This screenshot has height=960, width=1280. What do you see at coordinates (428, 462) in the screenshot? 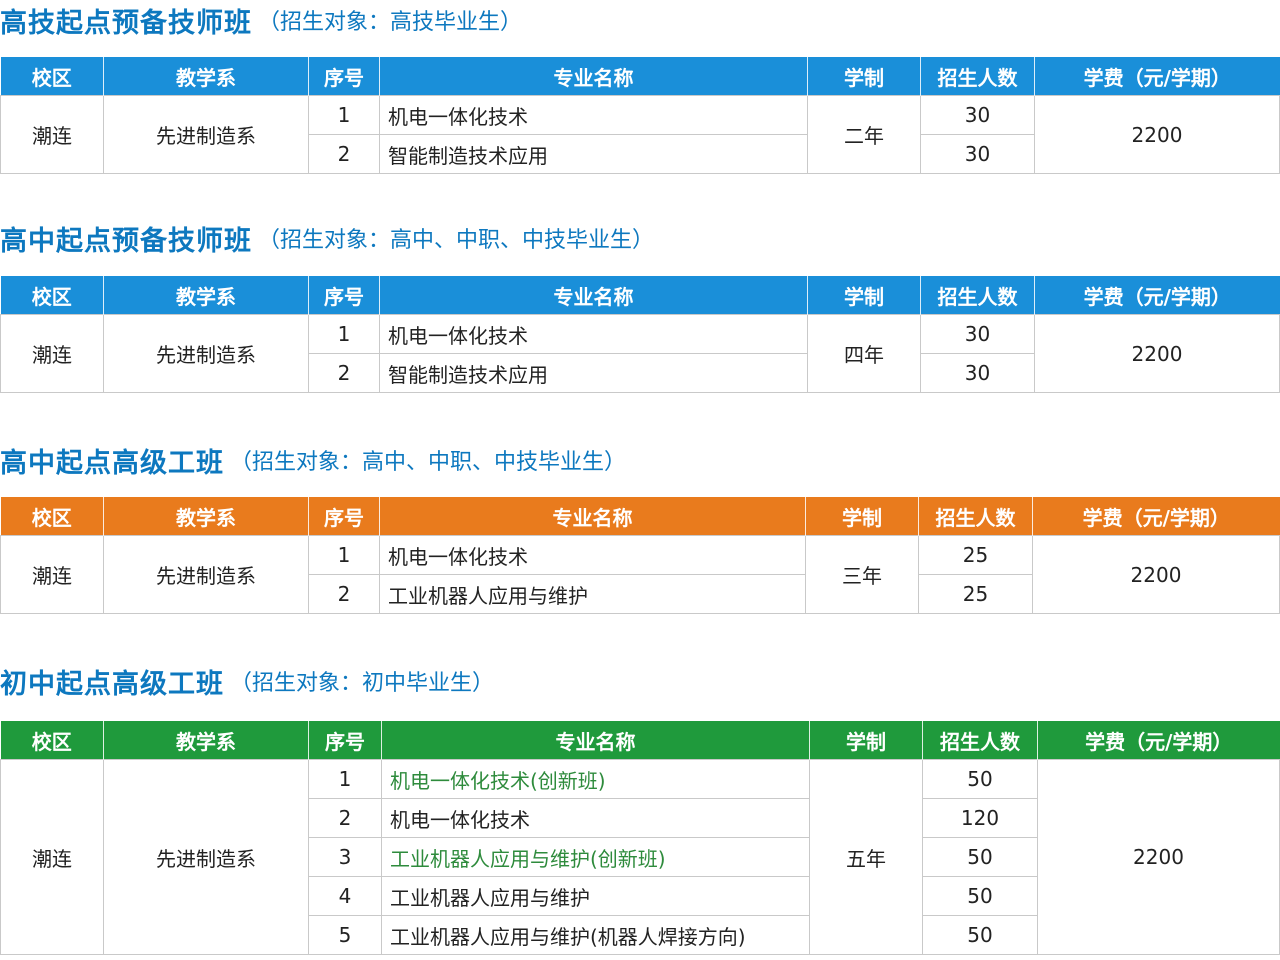
I see `section-subtitle: （招生对象：高中、中职、中技毕业生）` at bounding box center [428, 462].